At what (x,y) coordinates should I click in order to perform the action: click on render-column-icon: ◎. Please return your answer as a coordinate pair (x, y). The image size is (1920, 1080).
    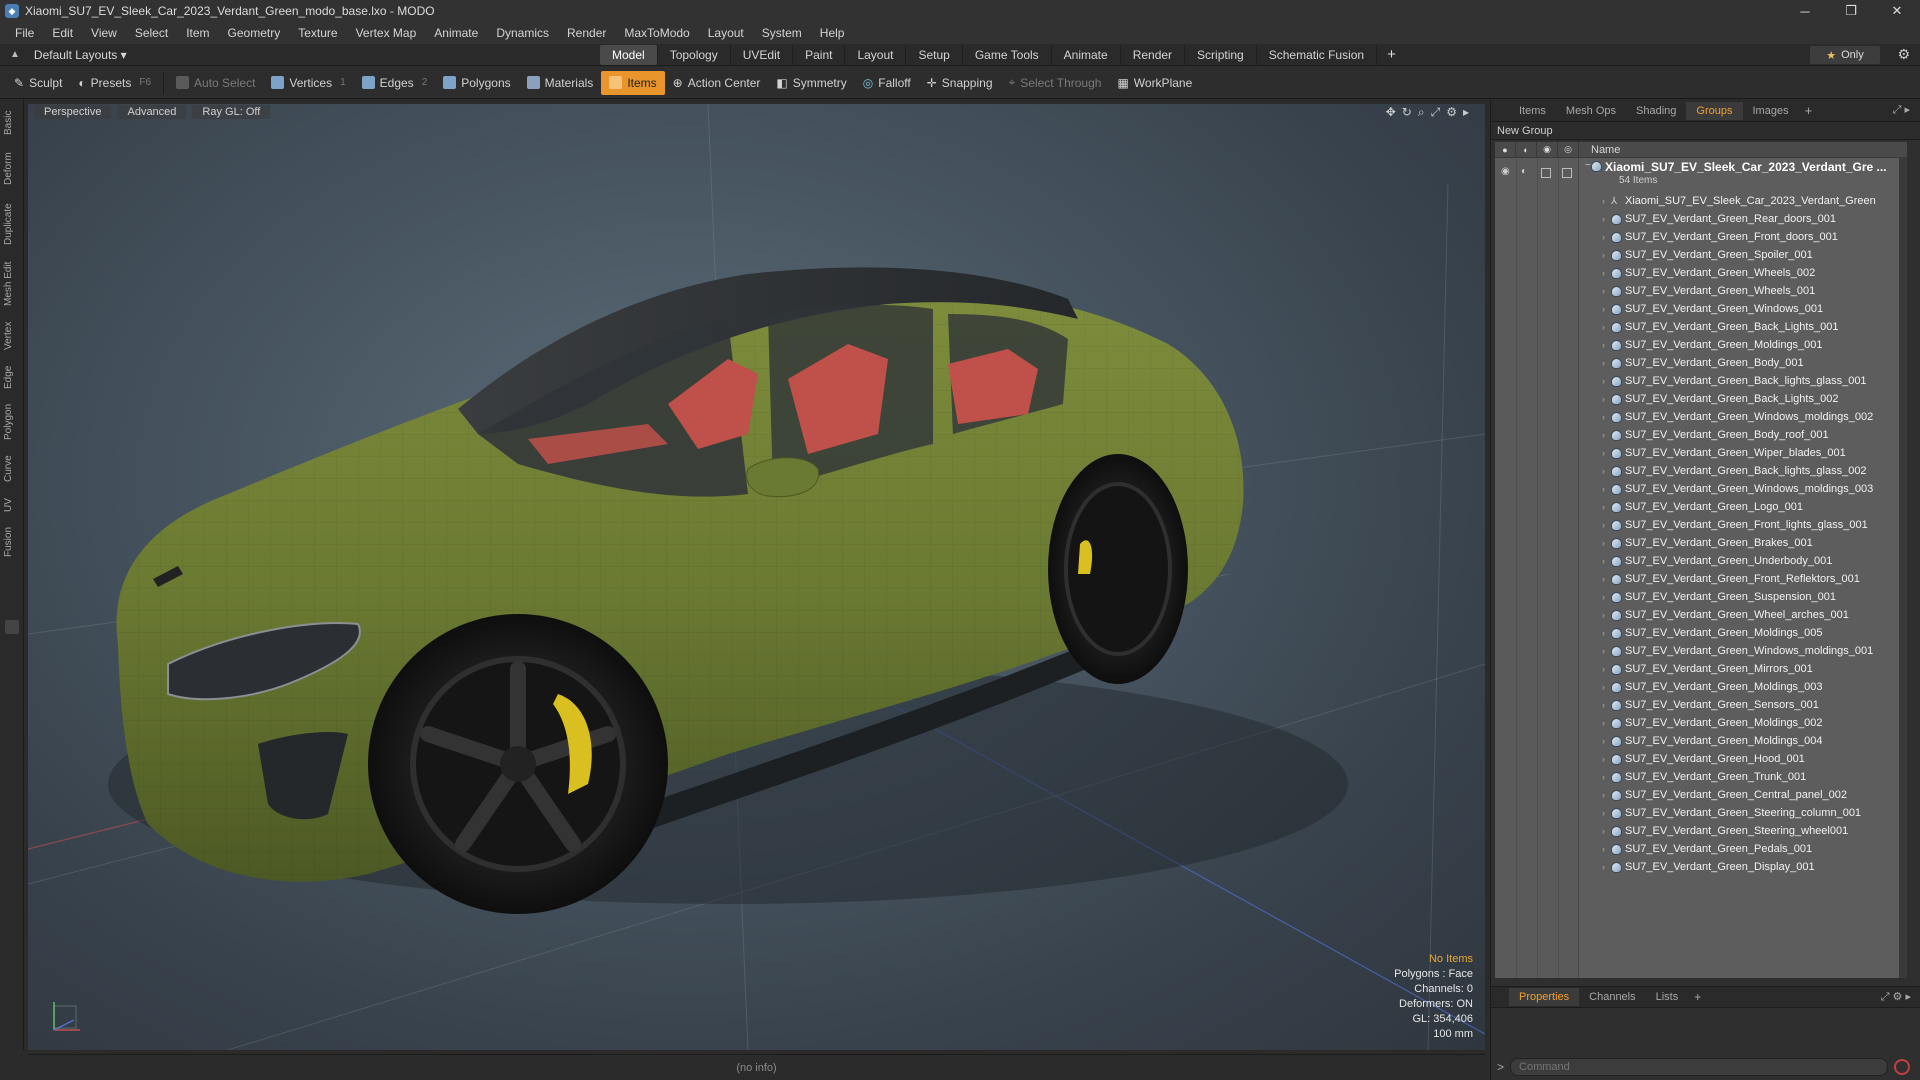
    Looking at the image, I should click on (1568, 150).